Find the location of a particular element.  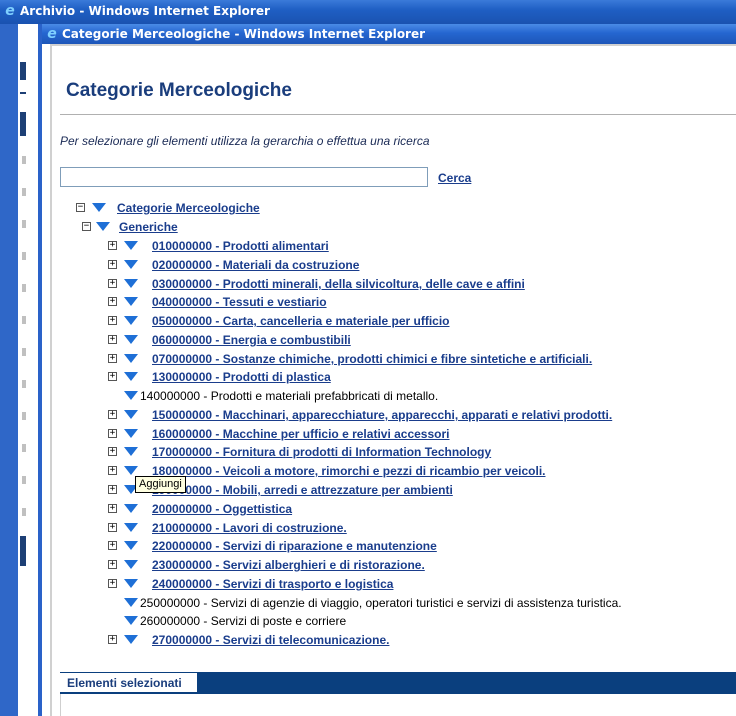

tree-item-label: 020000000 - Materiali da costruzione is located at coordinates (255, 265).